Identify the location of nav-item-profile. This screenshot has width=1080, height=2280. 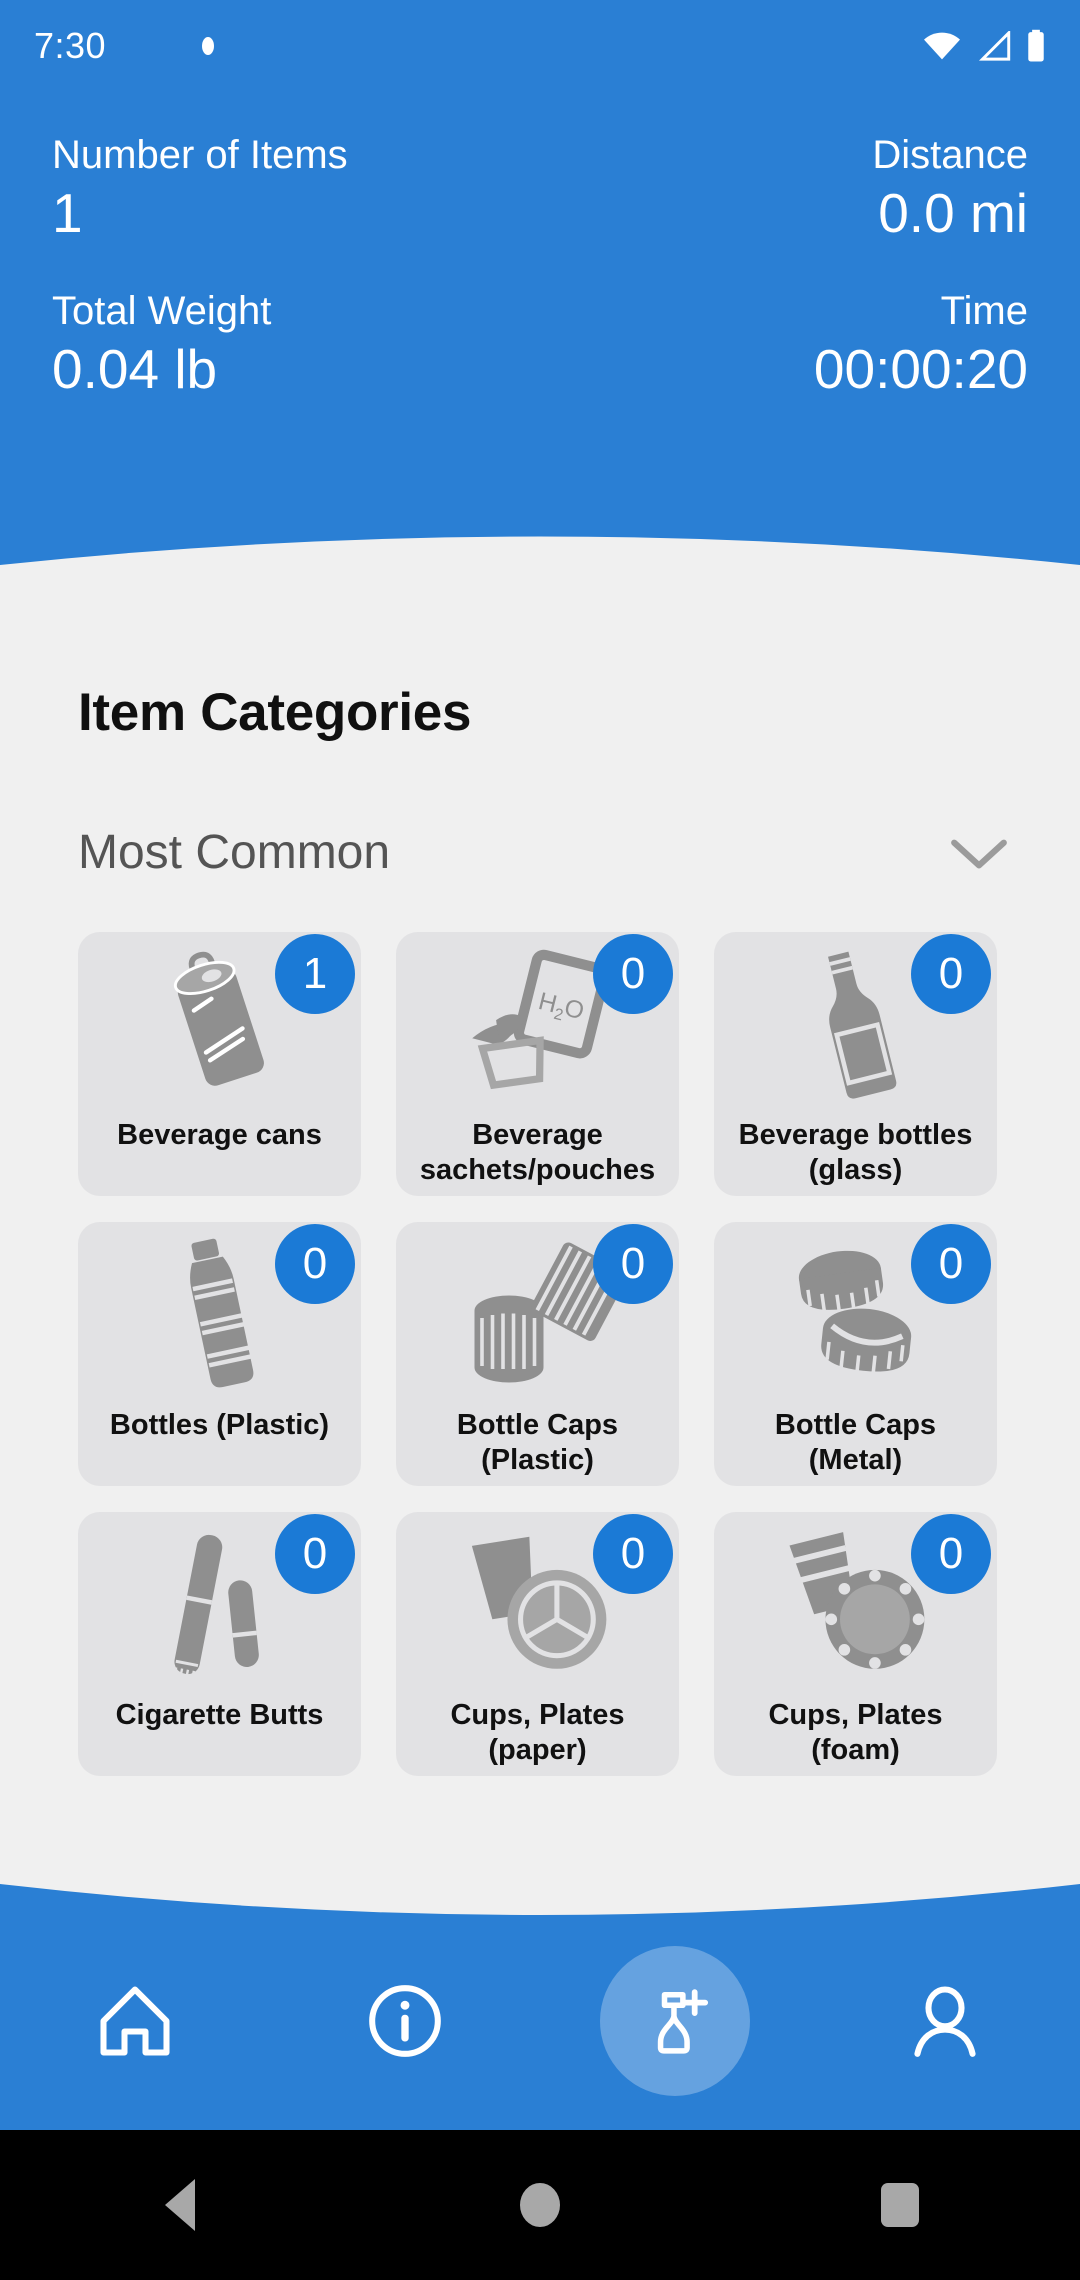
(945, 2021).